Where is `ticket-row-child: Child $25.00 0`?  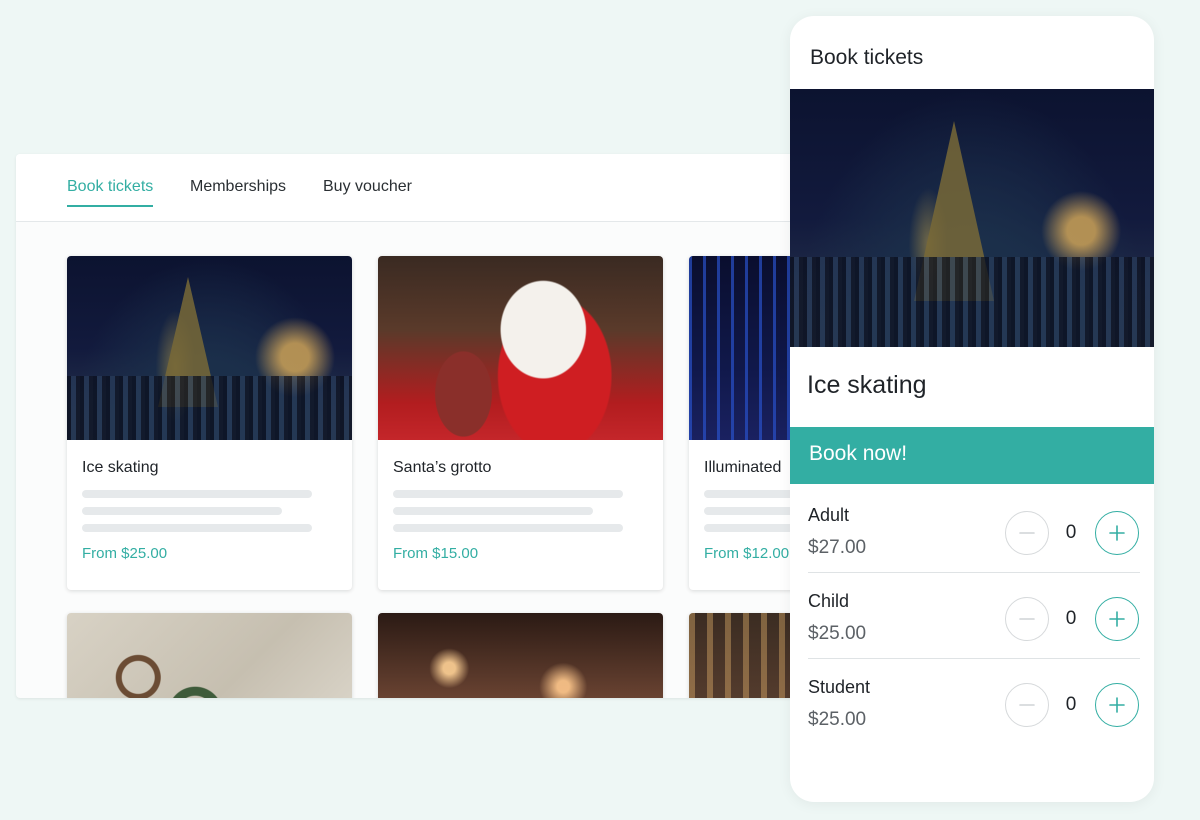 ticket-row-child: Child $25.00 0 is located at coordinates (974, 616).